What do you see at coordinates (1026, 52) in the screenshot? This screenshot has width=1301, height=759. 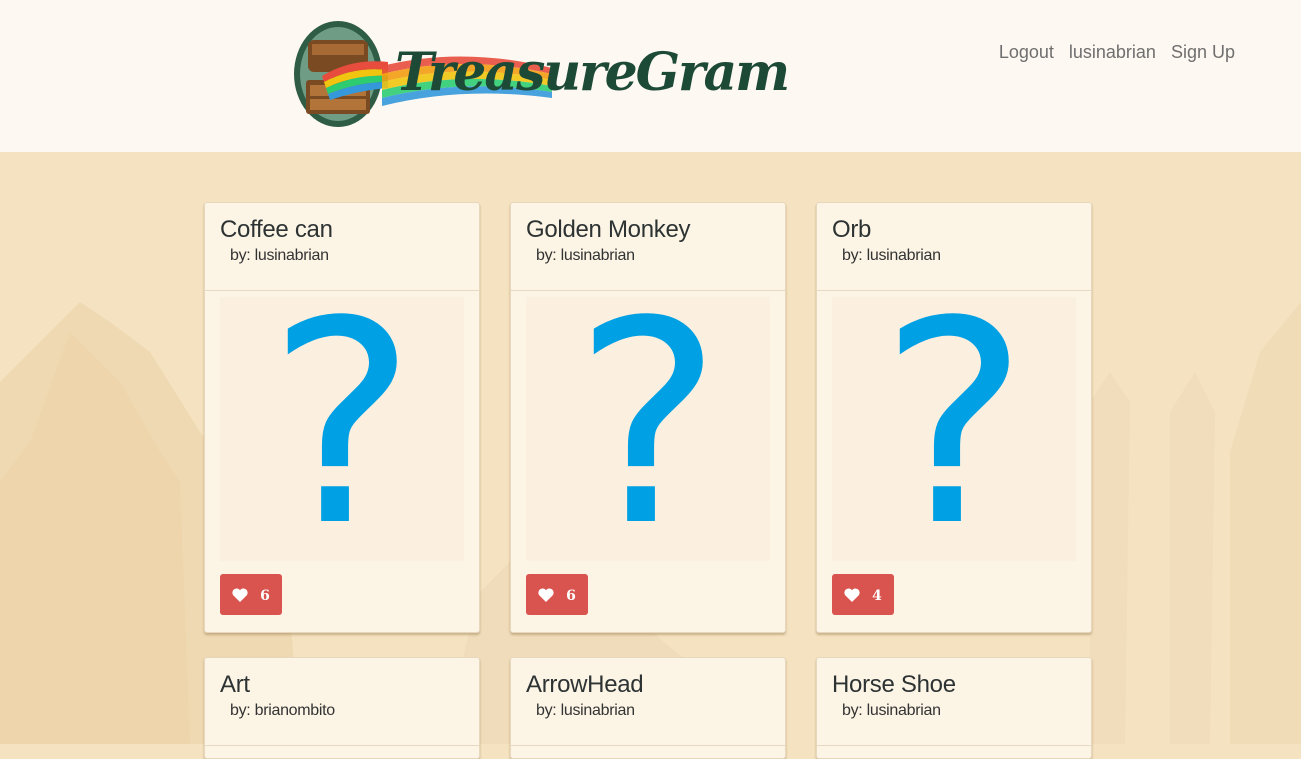 I see `logout-link: Logout` at bounding box center [1026, 52].